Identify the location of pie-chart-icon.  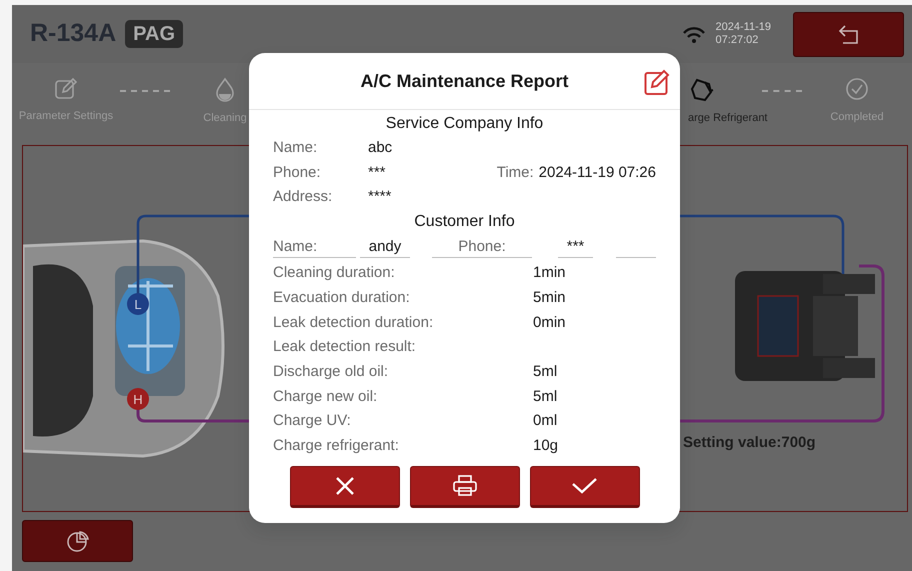
(78, 541).